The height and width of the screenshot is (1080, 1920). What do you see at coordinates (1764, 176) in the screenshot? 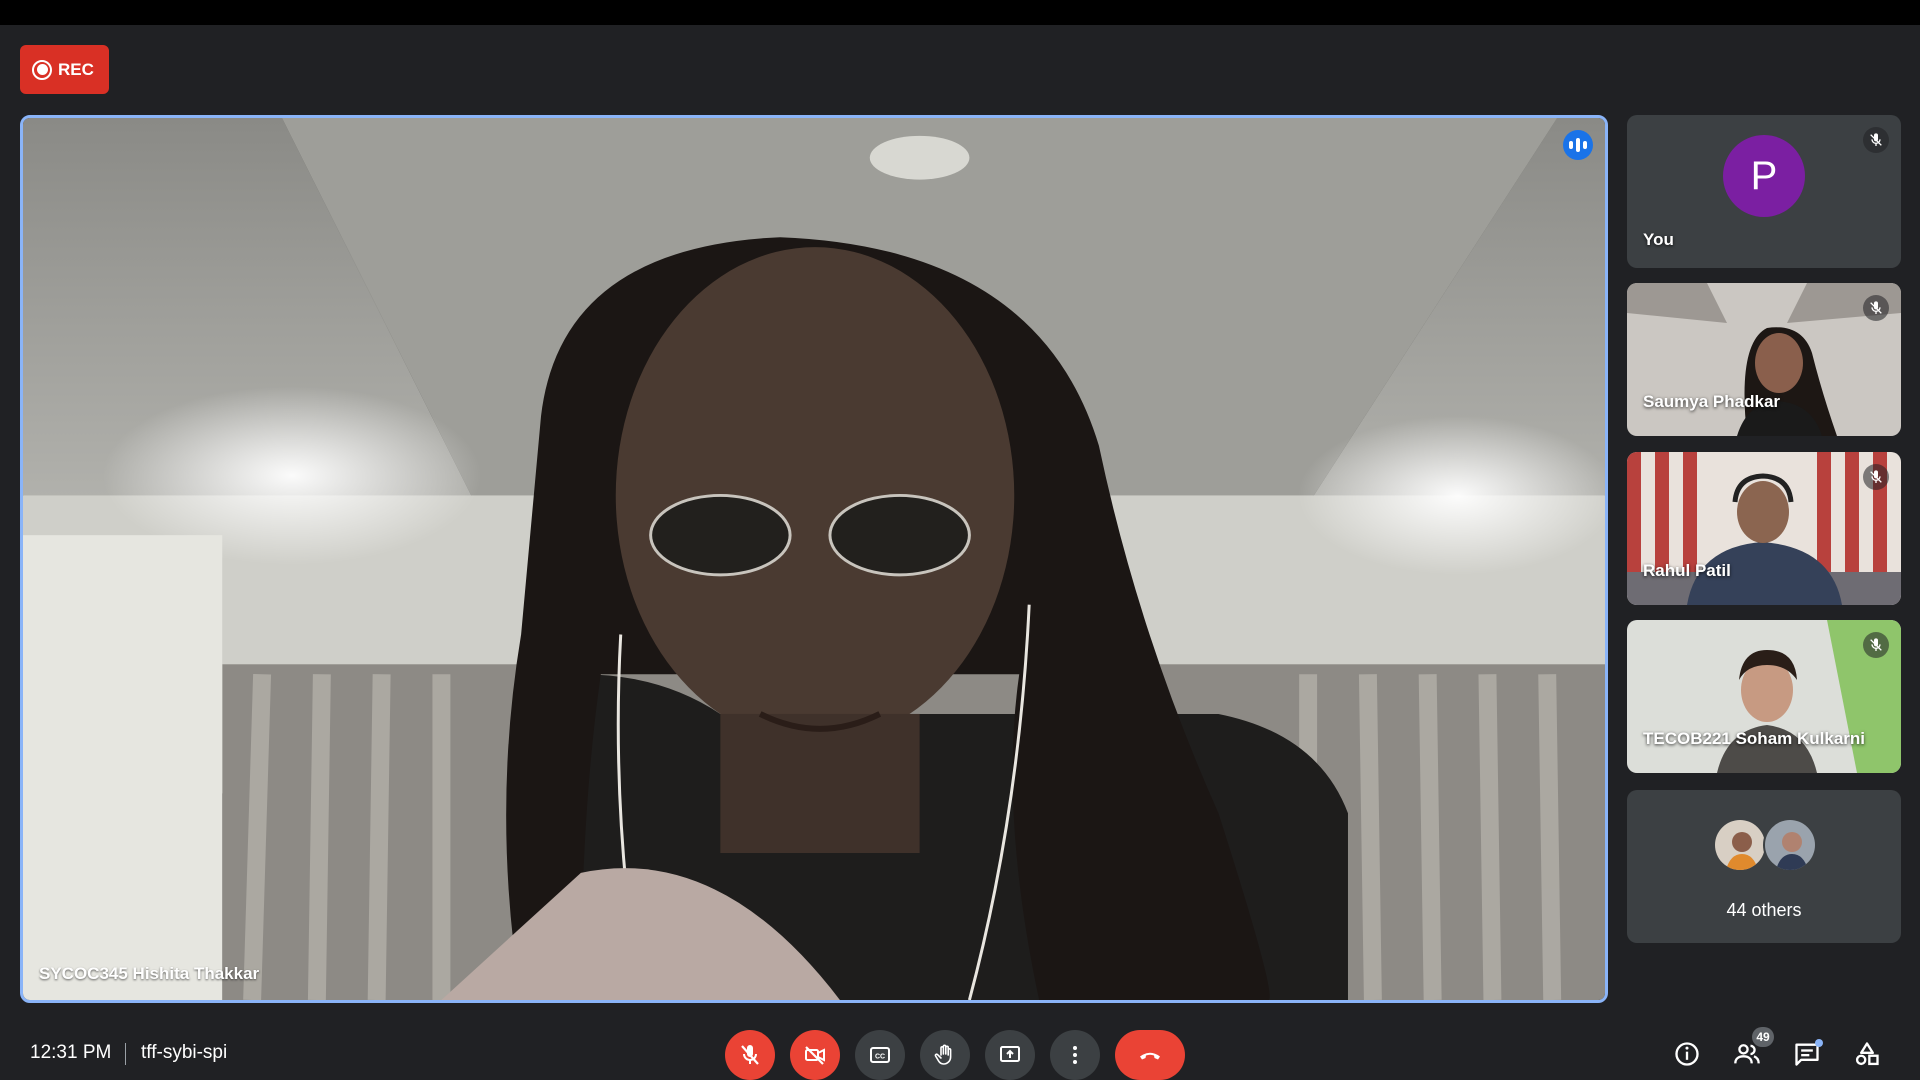
I see `avatar: P` at bounding box center [1764, 176].